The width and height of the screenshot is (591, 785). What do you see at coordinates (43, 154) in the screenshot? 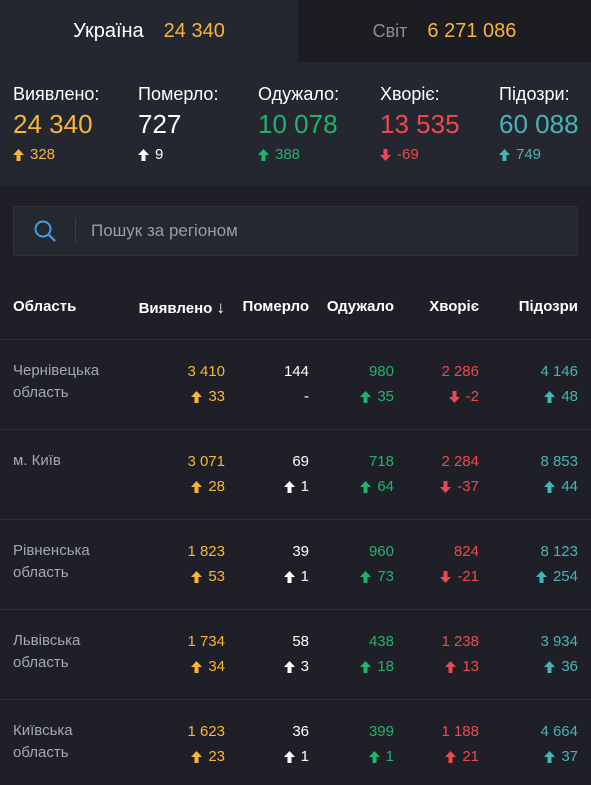
I see `stat-delta-value: 328` at bounding box center [43, 154].